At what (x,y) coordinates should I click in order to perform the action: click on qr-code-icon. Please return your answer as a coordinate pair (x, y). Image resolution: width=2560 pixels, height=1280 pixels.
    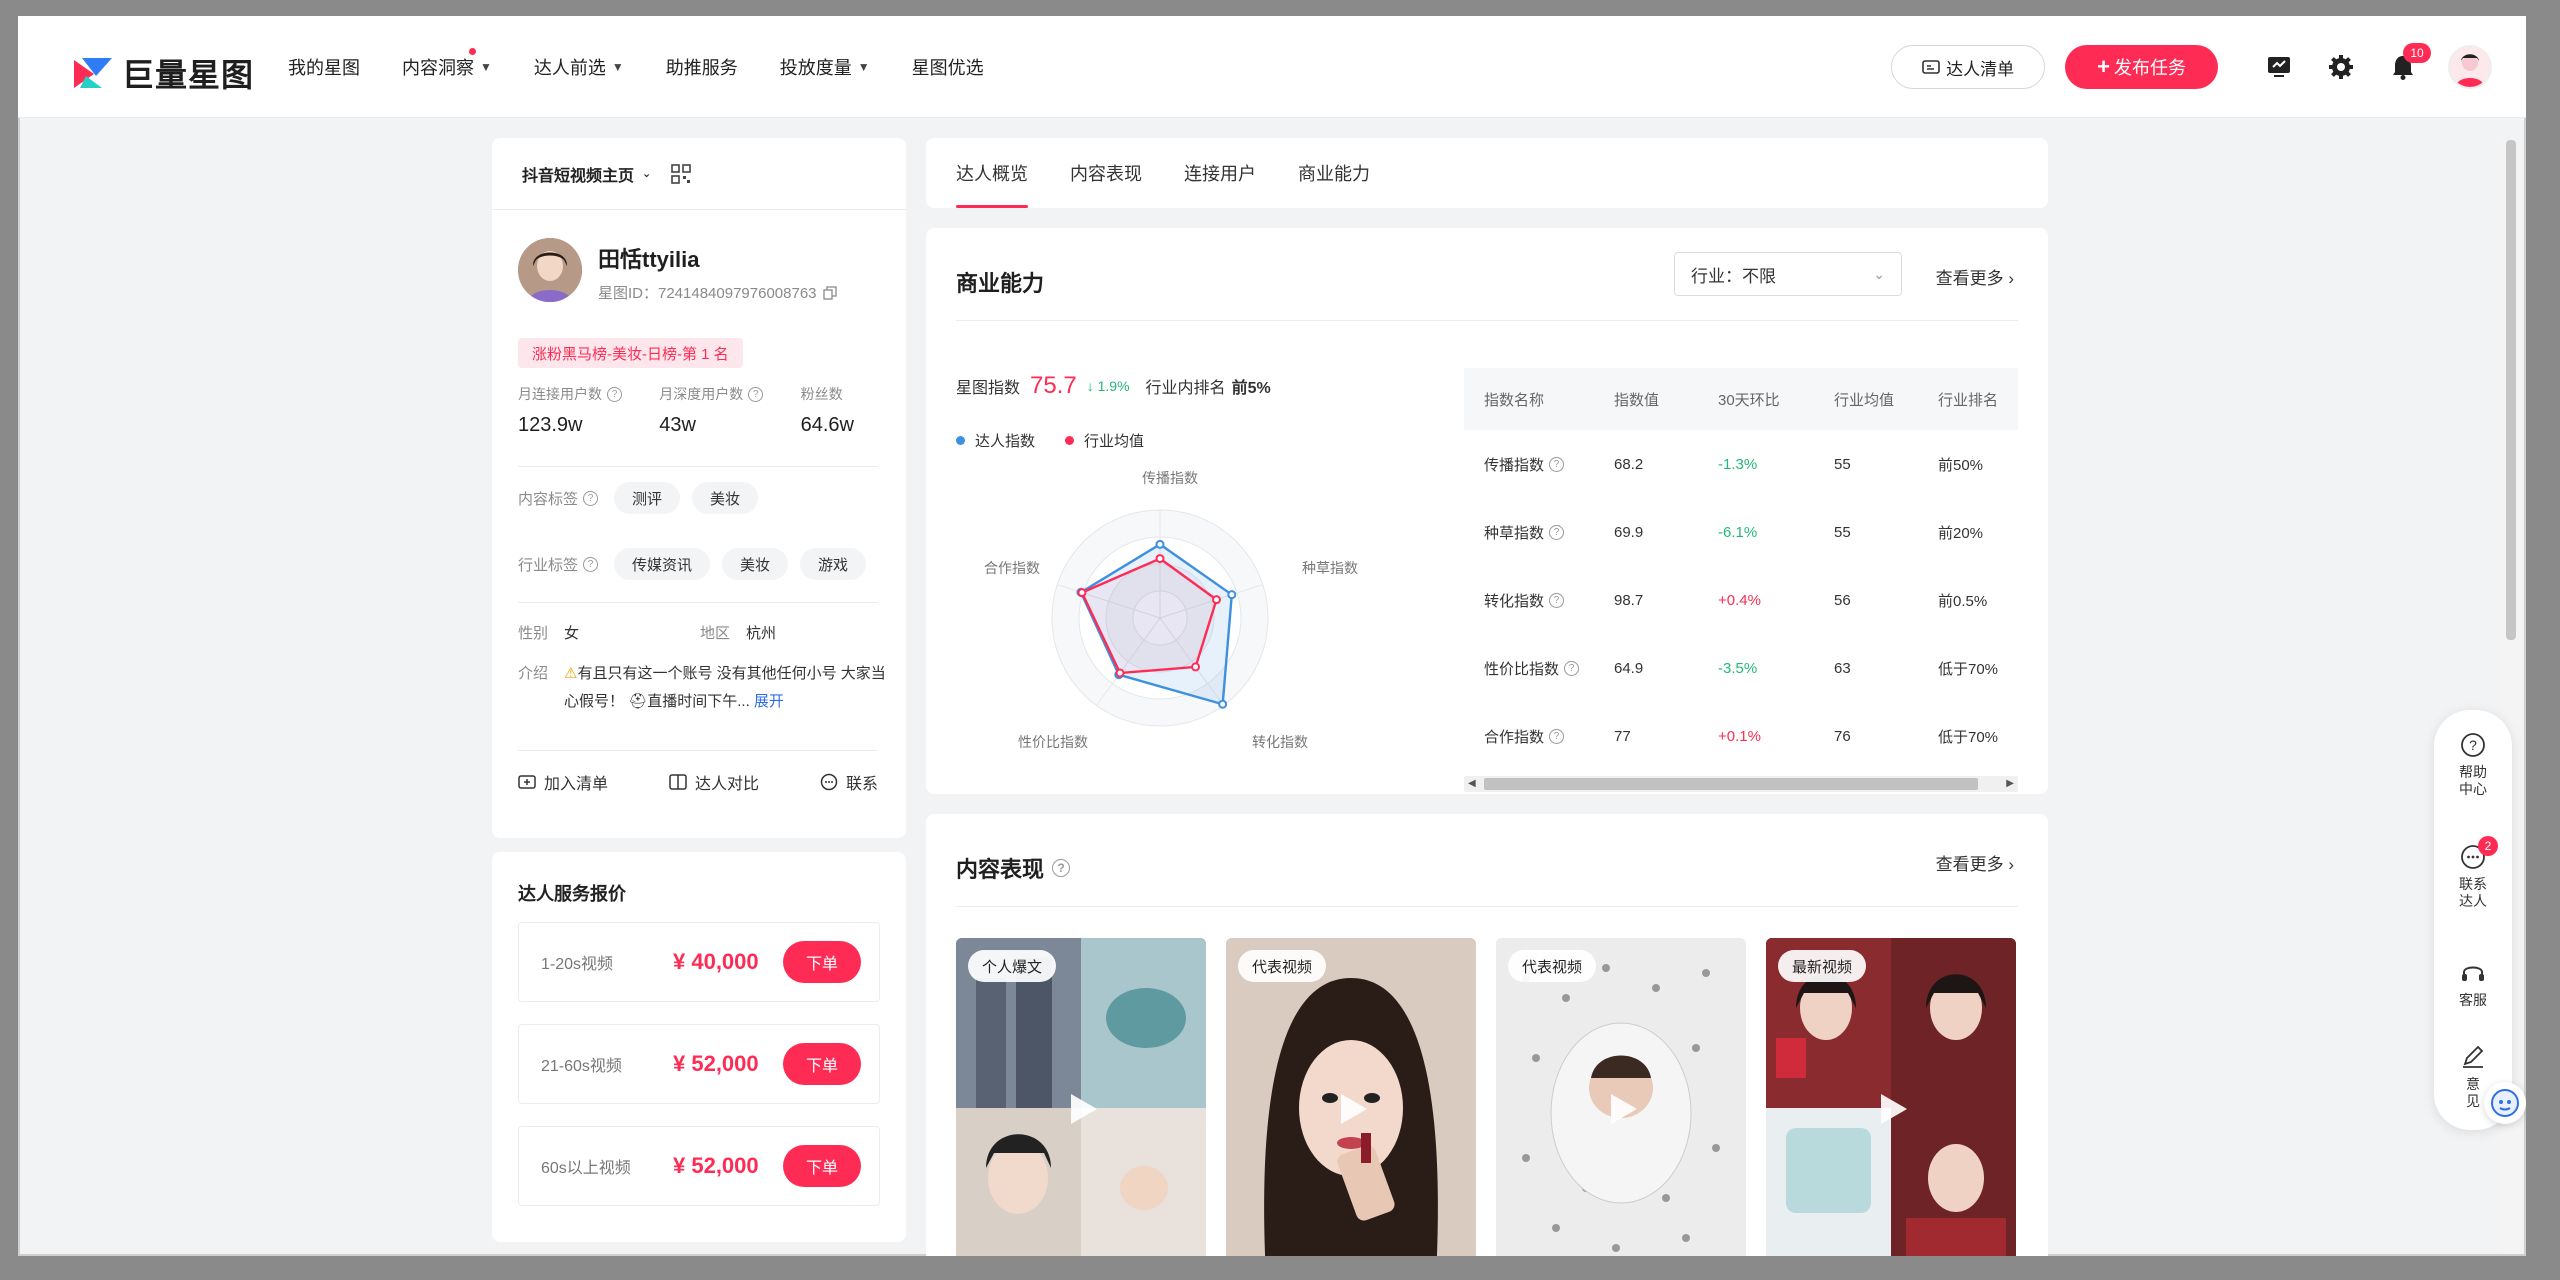
    Looking at the image, I should click on (681, 173).